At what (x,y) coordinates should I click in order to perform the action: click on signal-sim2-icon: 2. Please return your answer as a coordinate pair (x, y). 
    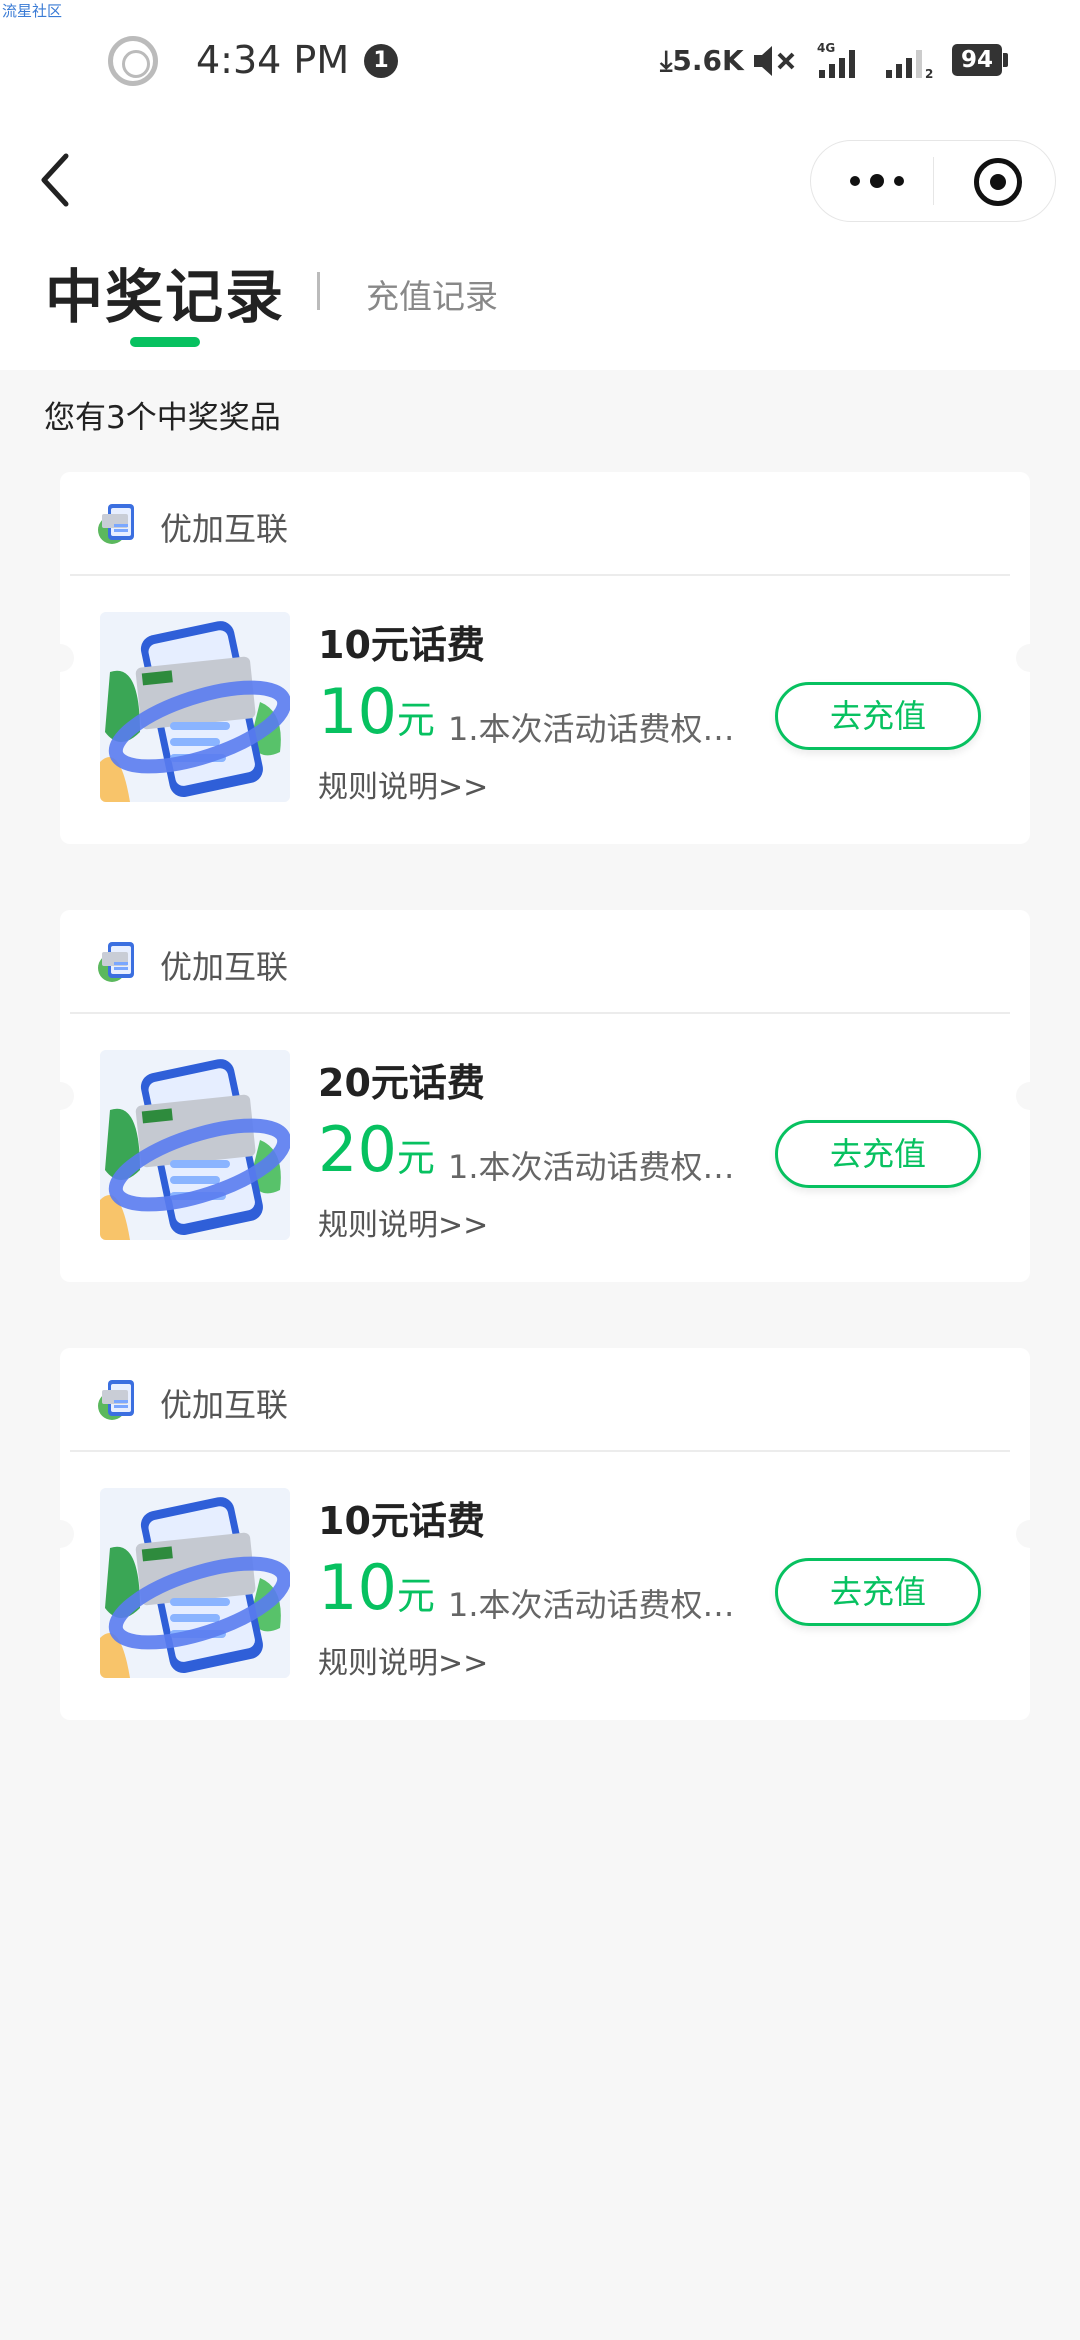
    Looking at the image, I should click on (909, 65).